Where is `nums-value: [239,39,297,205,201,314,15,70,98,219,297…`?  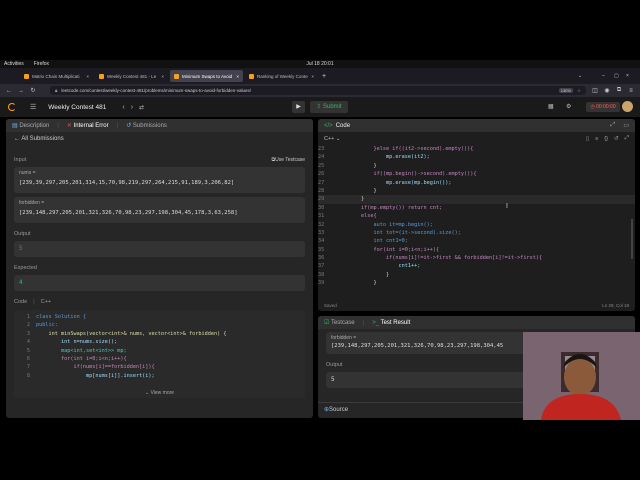 nums-value: [239,39,297,205,201,314,15,70,98,219,297… is located at coordinates (127, 183).